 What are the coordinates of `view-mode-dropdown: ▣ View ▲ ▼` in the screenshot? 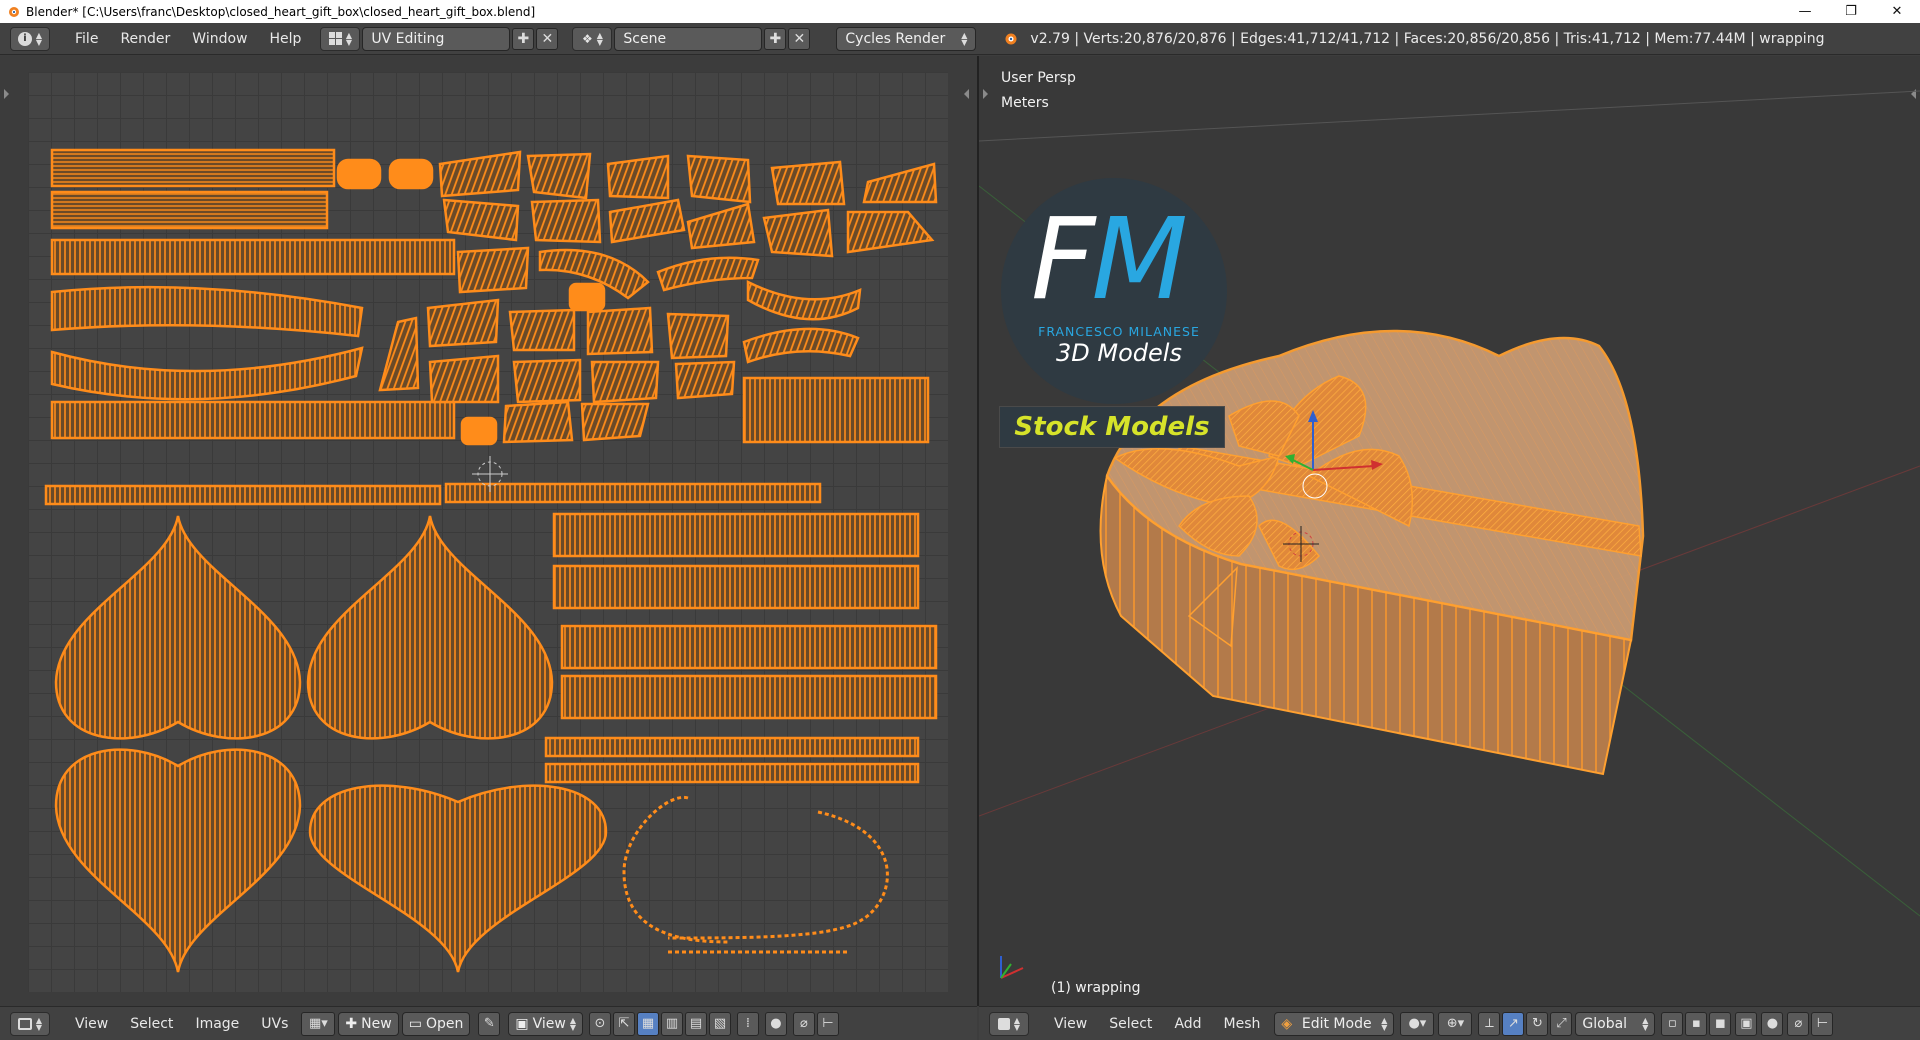 It's located at (545, 1023).